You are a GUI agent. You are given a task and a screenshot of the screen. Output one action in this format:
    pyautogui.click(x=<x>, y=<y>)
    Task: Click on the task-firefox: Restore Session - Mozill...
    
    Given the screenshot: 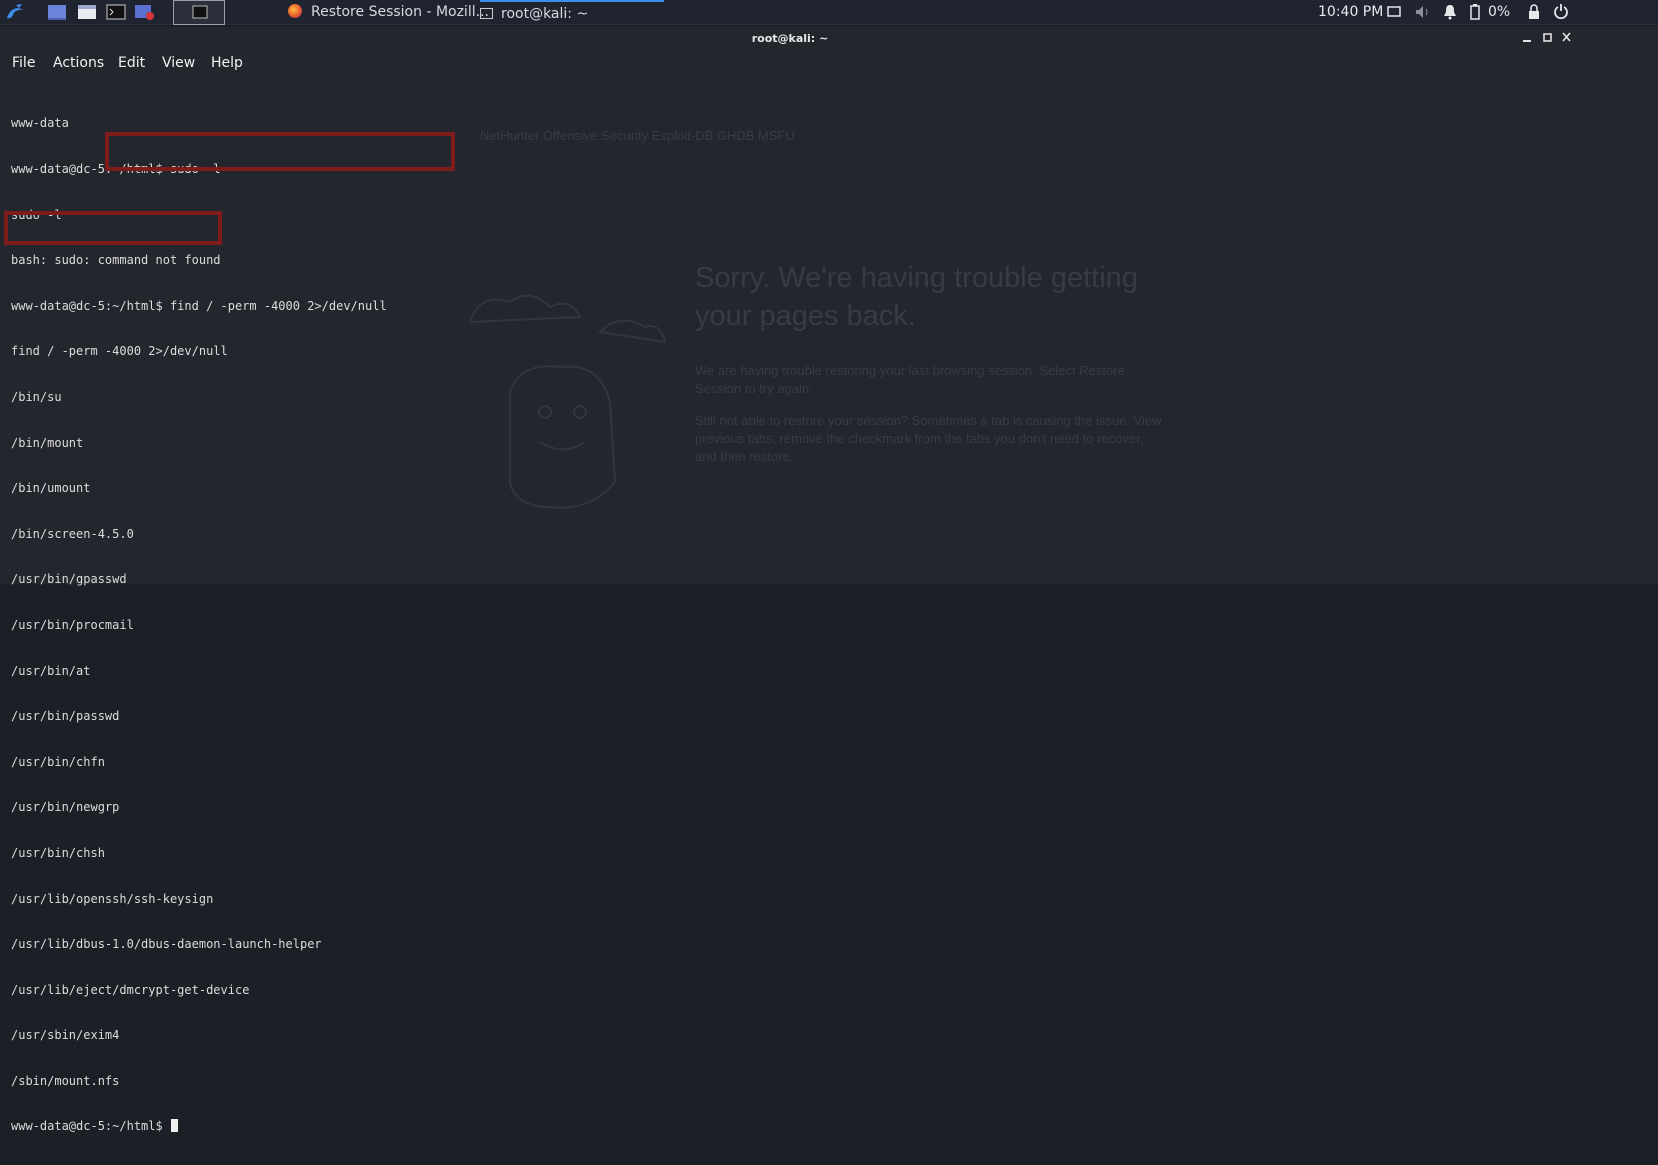 What is the action you would take?
    pyautogui.click(x=388, y=12)
    